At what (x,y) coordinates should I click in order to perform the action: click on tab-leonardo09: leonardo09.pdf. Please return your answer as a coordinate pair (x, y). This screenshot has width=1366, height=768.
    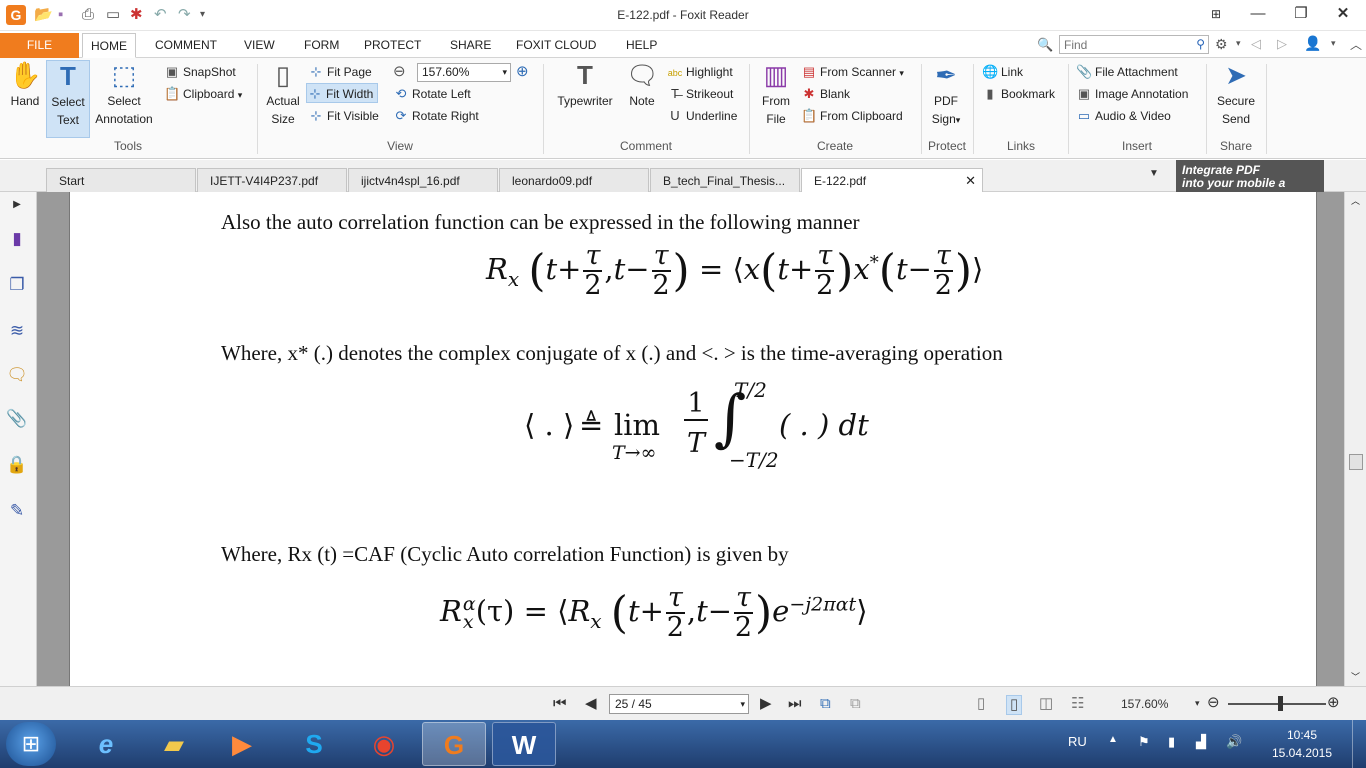
    Looking at the image, I should click on (574, 180).